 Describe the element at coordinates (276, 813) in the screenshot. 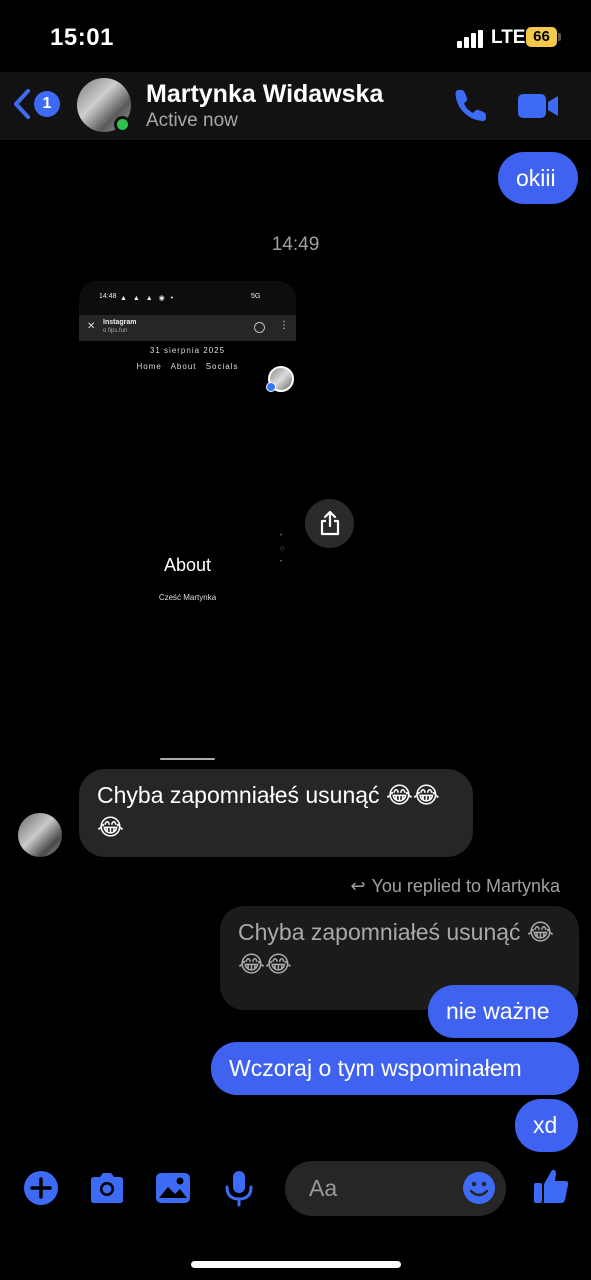

I see `incoming-message: Chyba zapomniałeś usunąć 😂😂😂` at that location.